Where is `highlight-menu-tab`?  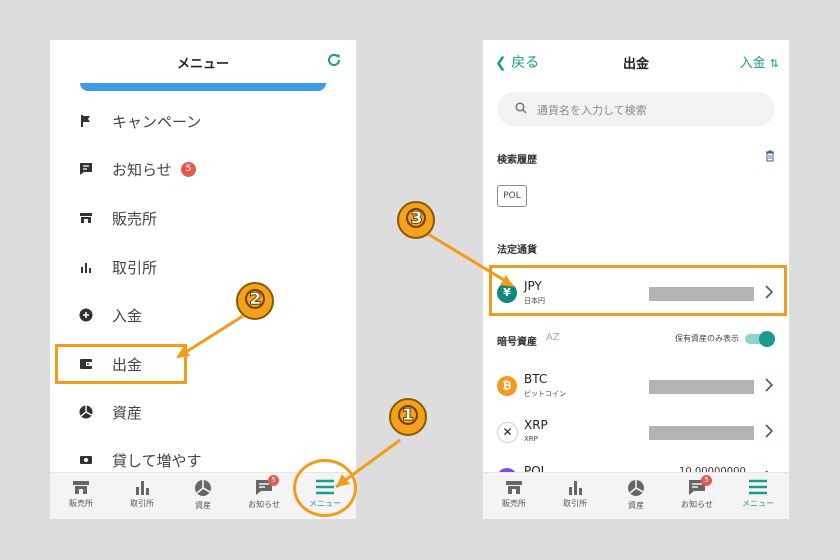
highlight-menu-tab is located at coordinates (325, 488).